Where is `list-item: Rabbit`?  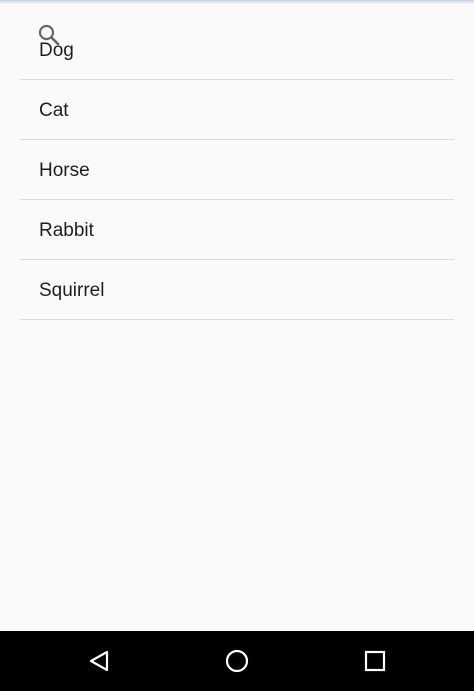
list-item: Rabbit is located at coordinates (237, 230).